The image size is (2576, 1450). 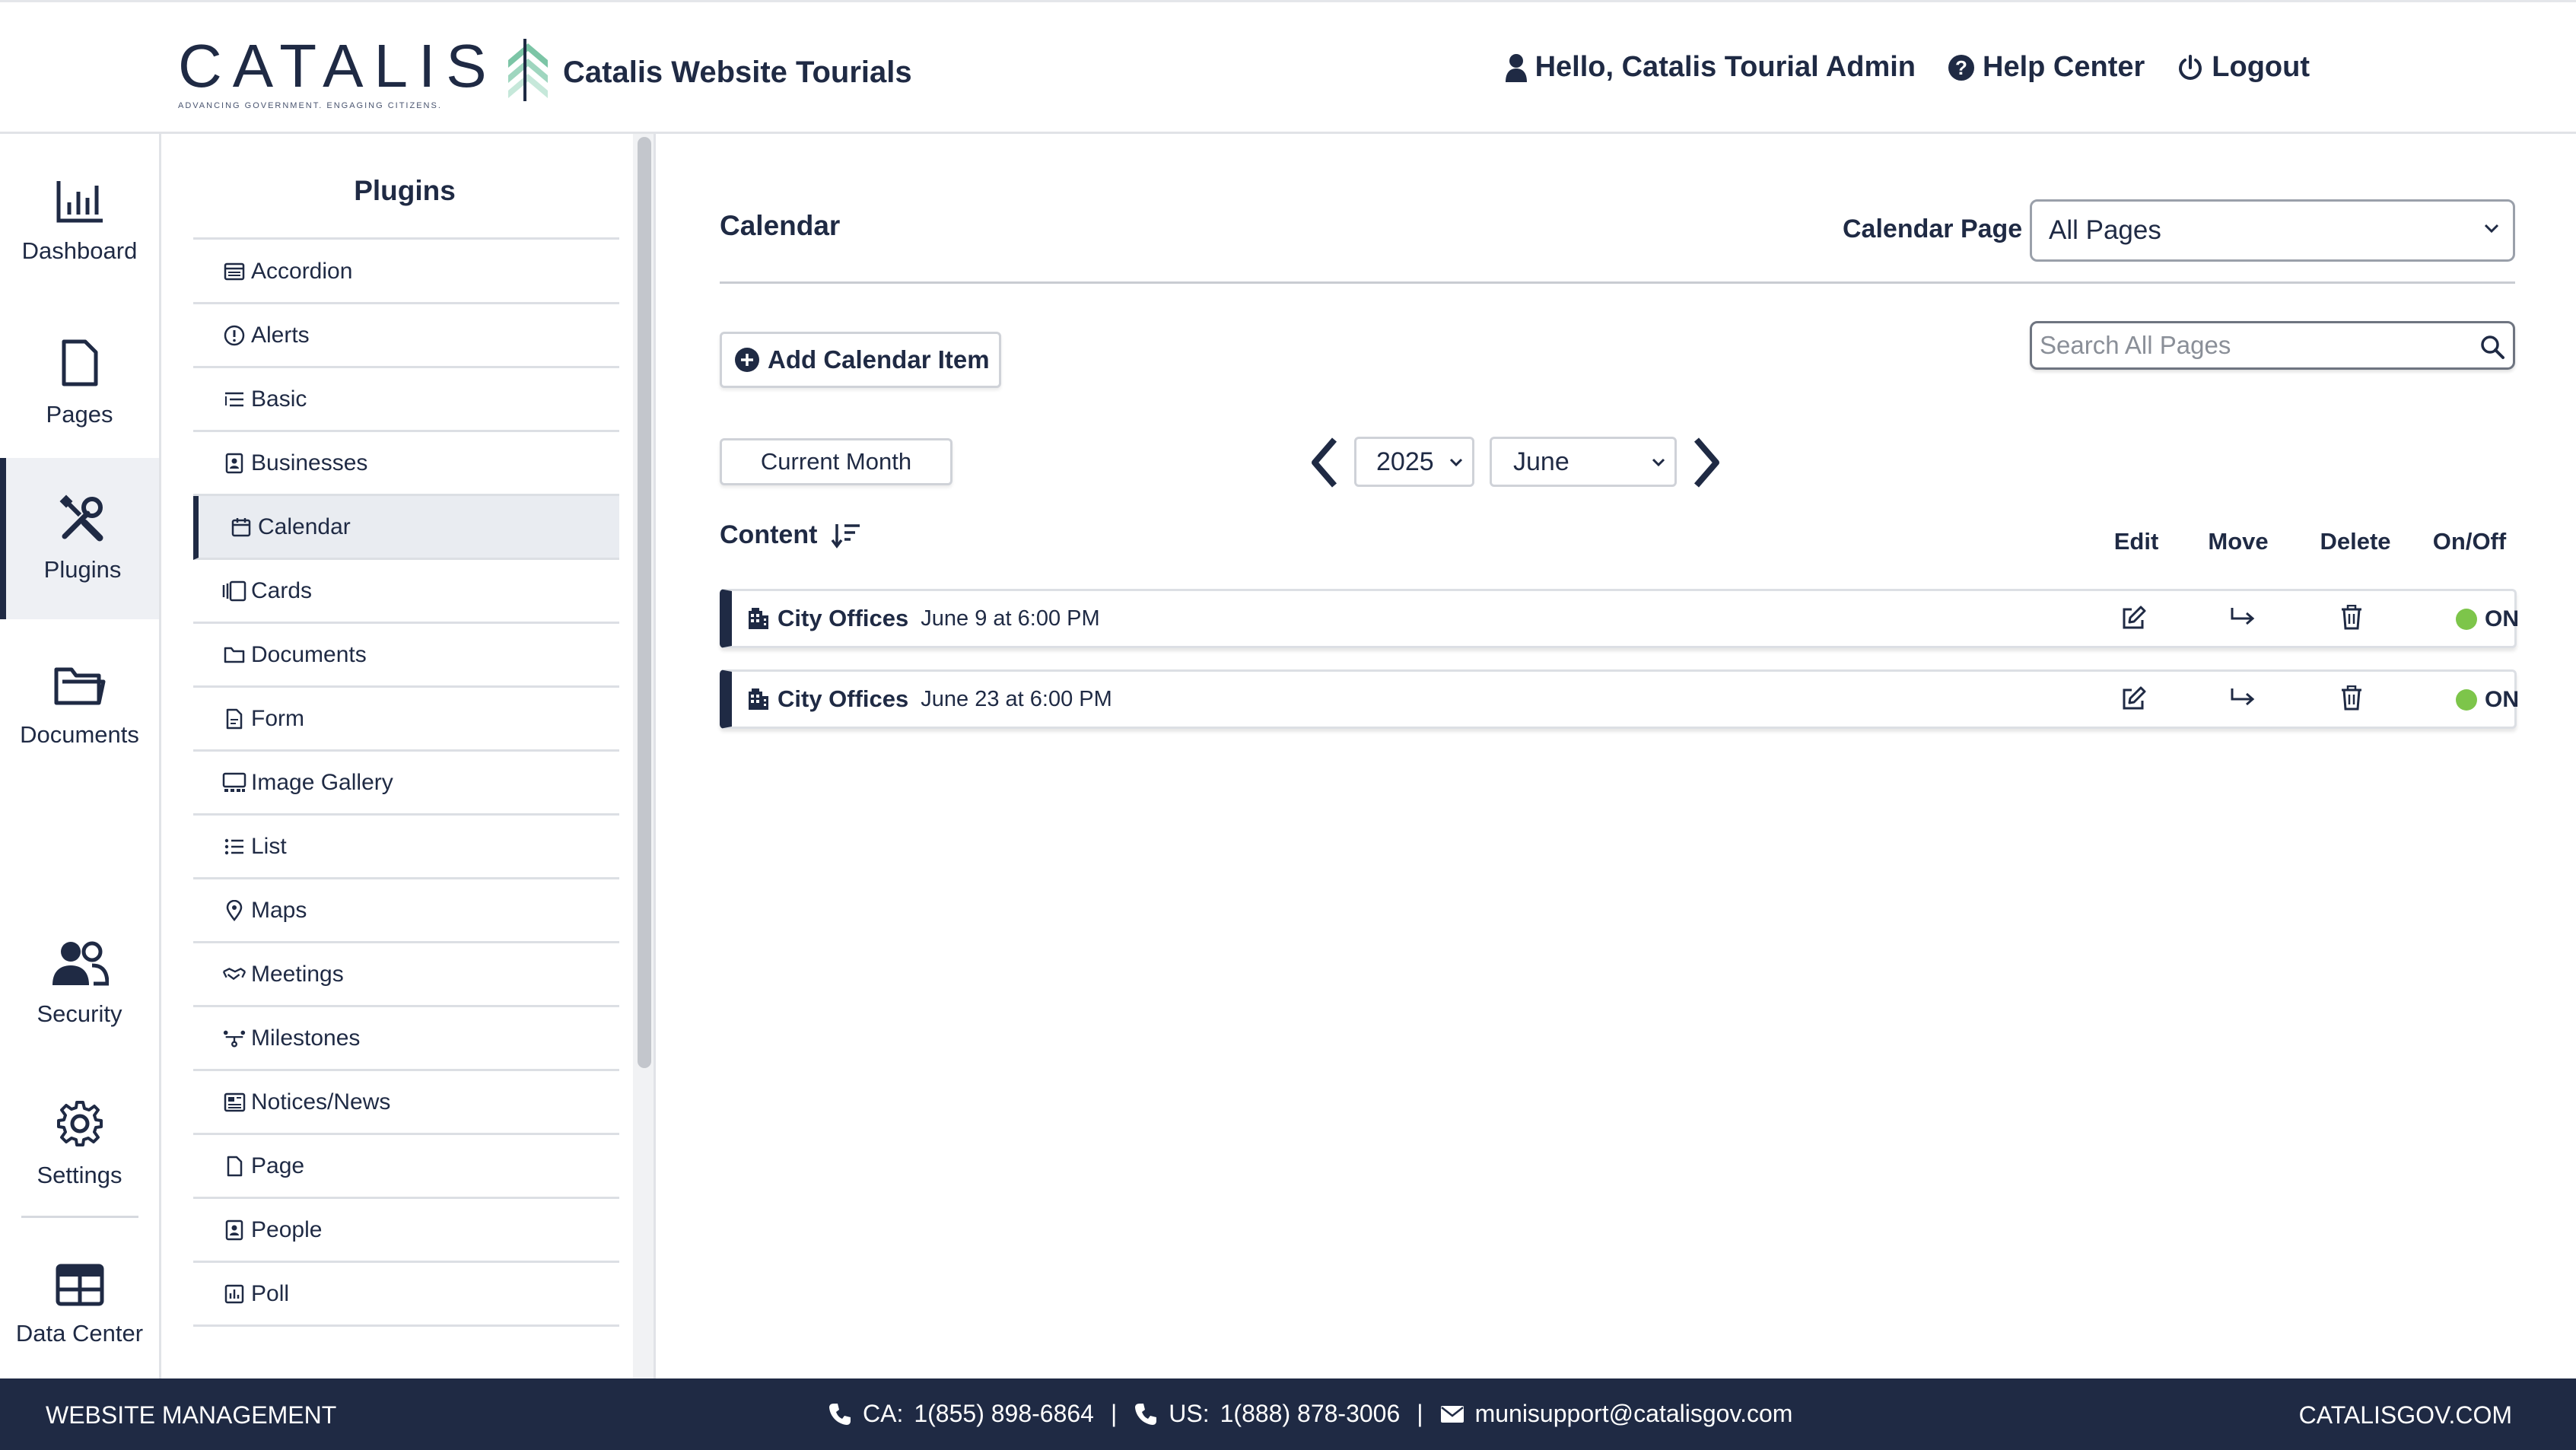 I want to click on users-icon, so click(x=80, y=963).